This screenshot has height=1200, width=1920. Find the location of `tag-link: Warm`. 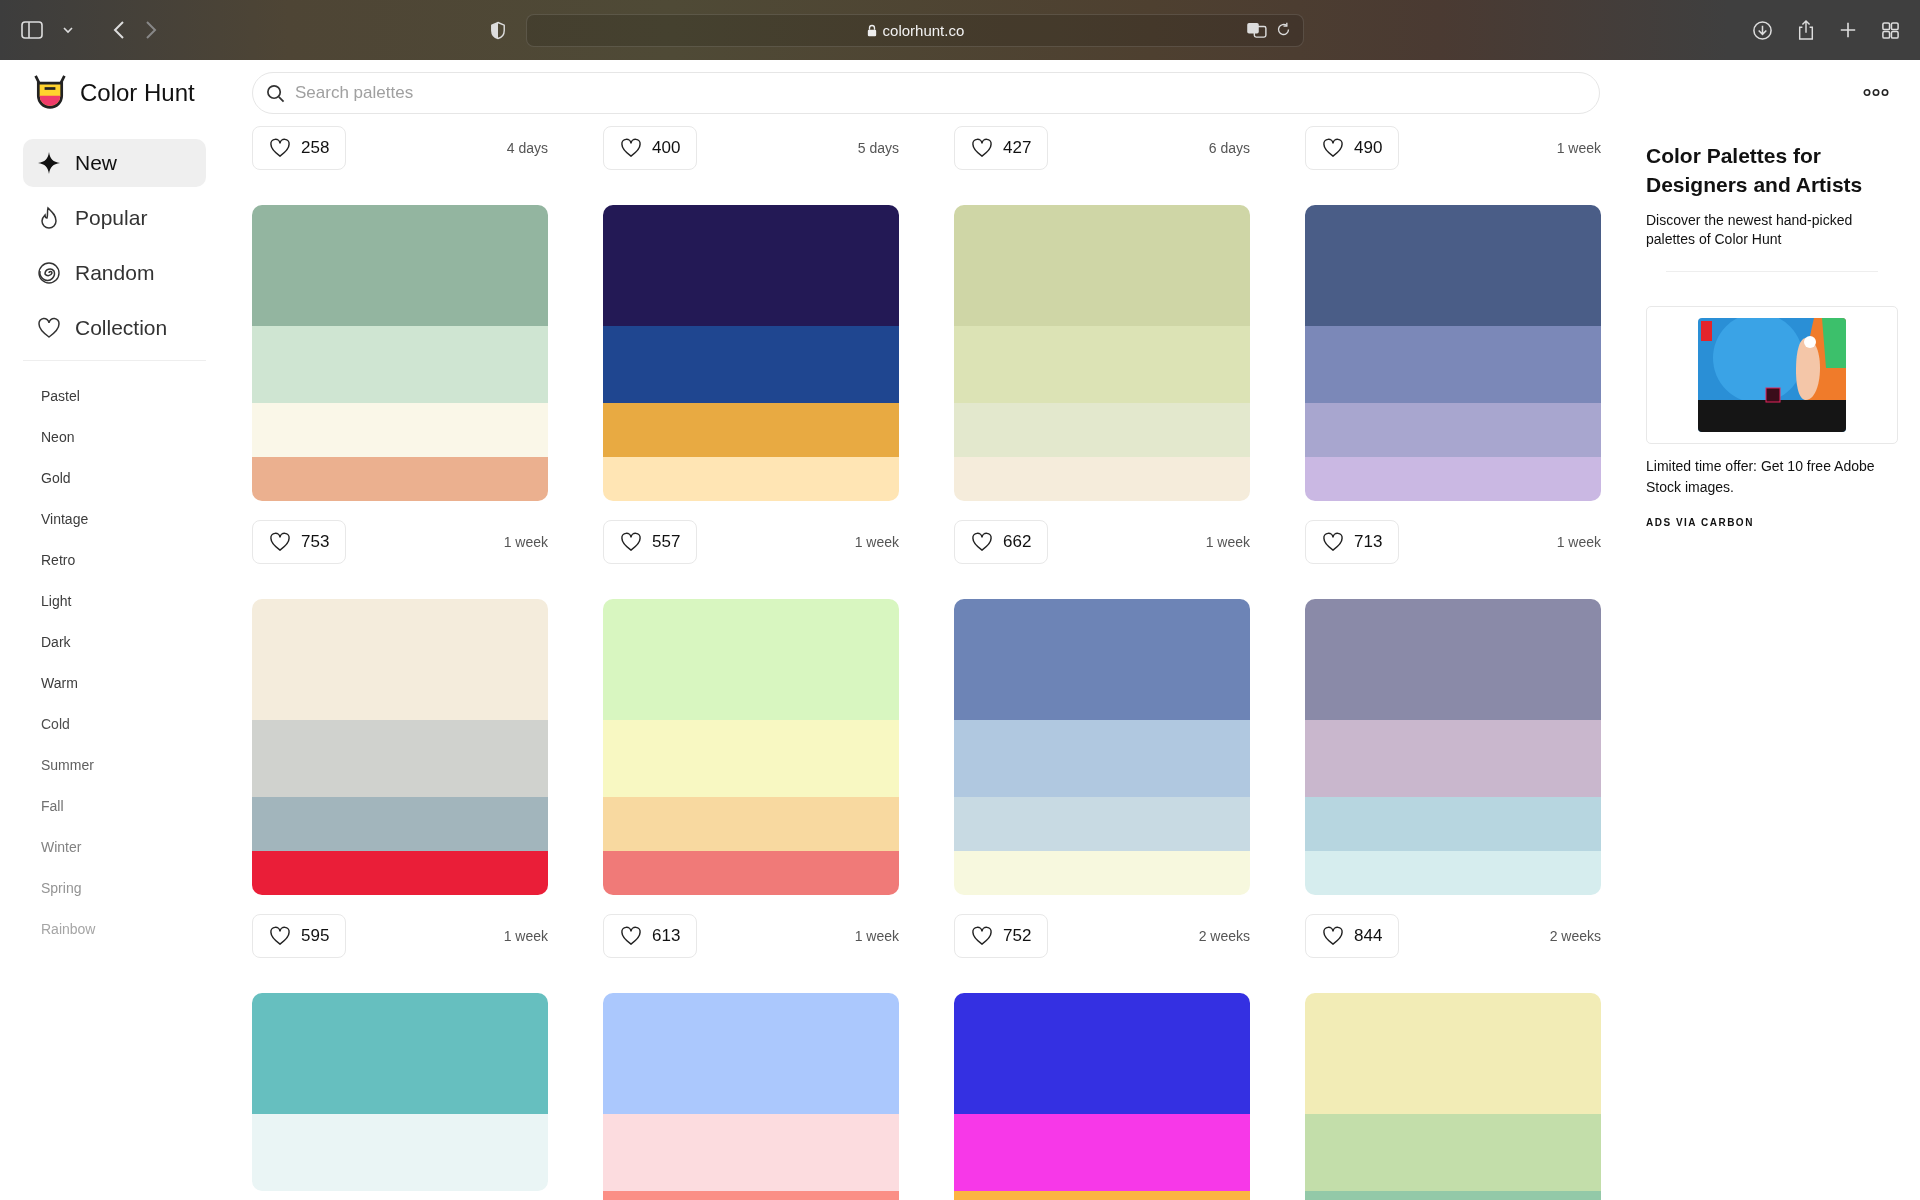

tag-link: Warm is located at coordinates (146, 683).